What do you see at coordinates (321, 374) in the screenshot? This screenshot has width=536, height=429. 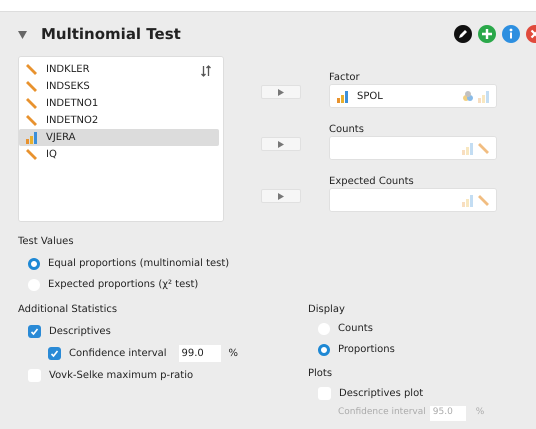 I see `group-title: Plots` at bounding box center [321, 374].